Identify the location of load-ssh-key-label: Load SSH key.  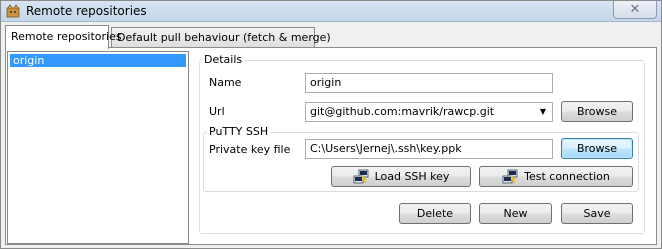
(412, 176).